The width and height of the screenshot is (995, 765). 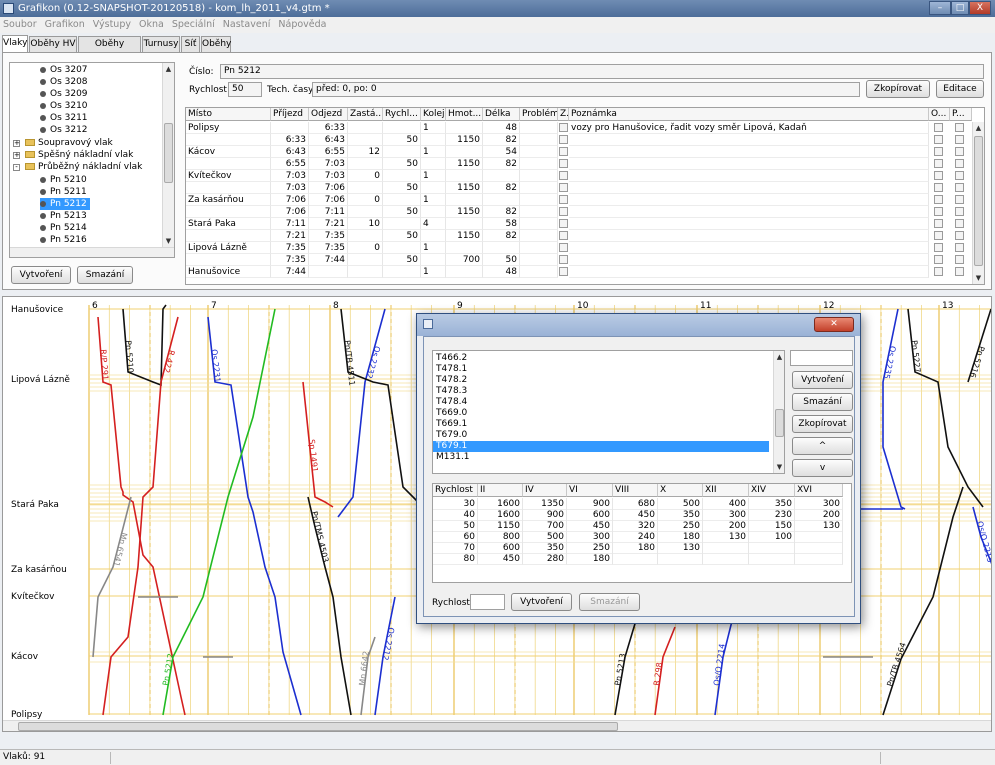 What do you see at coordinates (500, 559) in the screenshot?
I see `table-cell: 450` at bounding box center [500, 559].